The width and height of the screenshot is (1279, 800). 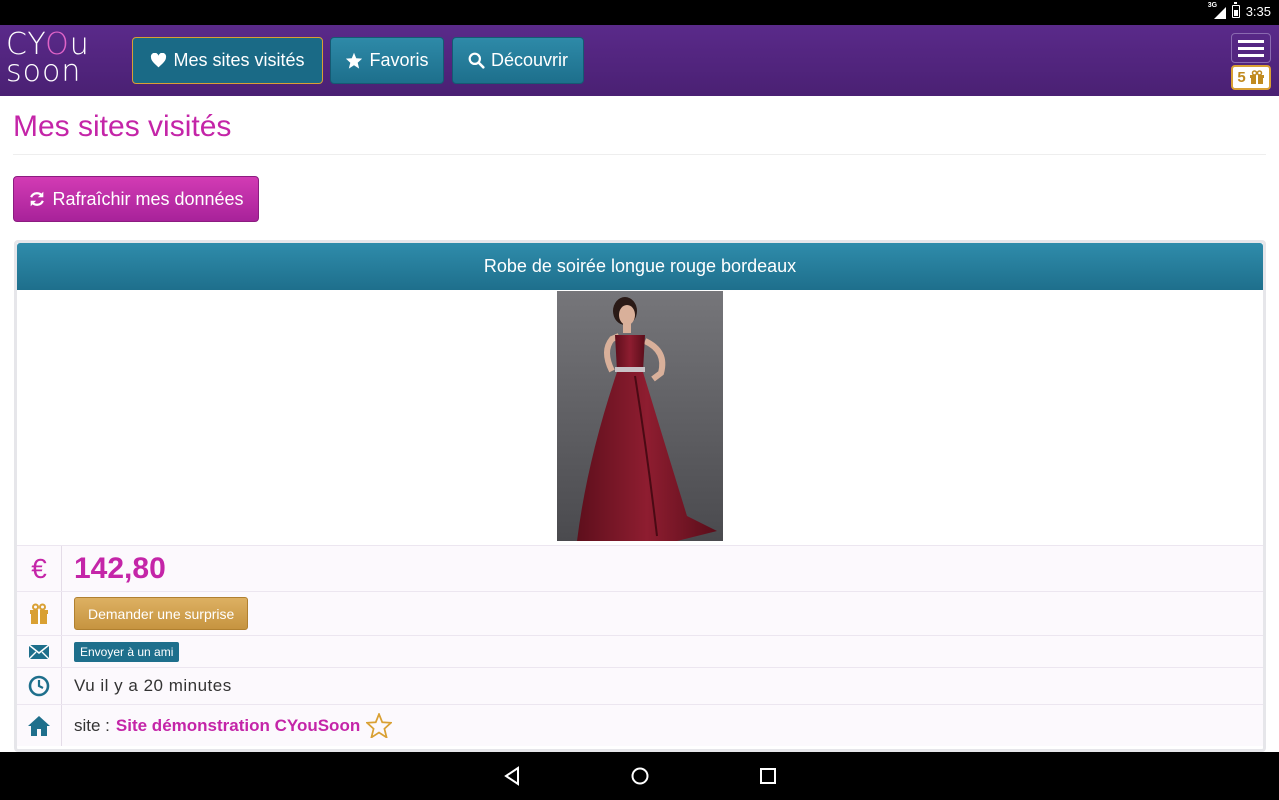 What do you see at coordinates (640, 725) in the screenshot?
I see `site-row: site : Site démonstration CYouSoon` at bounding box center [640, 725].